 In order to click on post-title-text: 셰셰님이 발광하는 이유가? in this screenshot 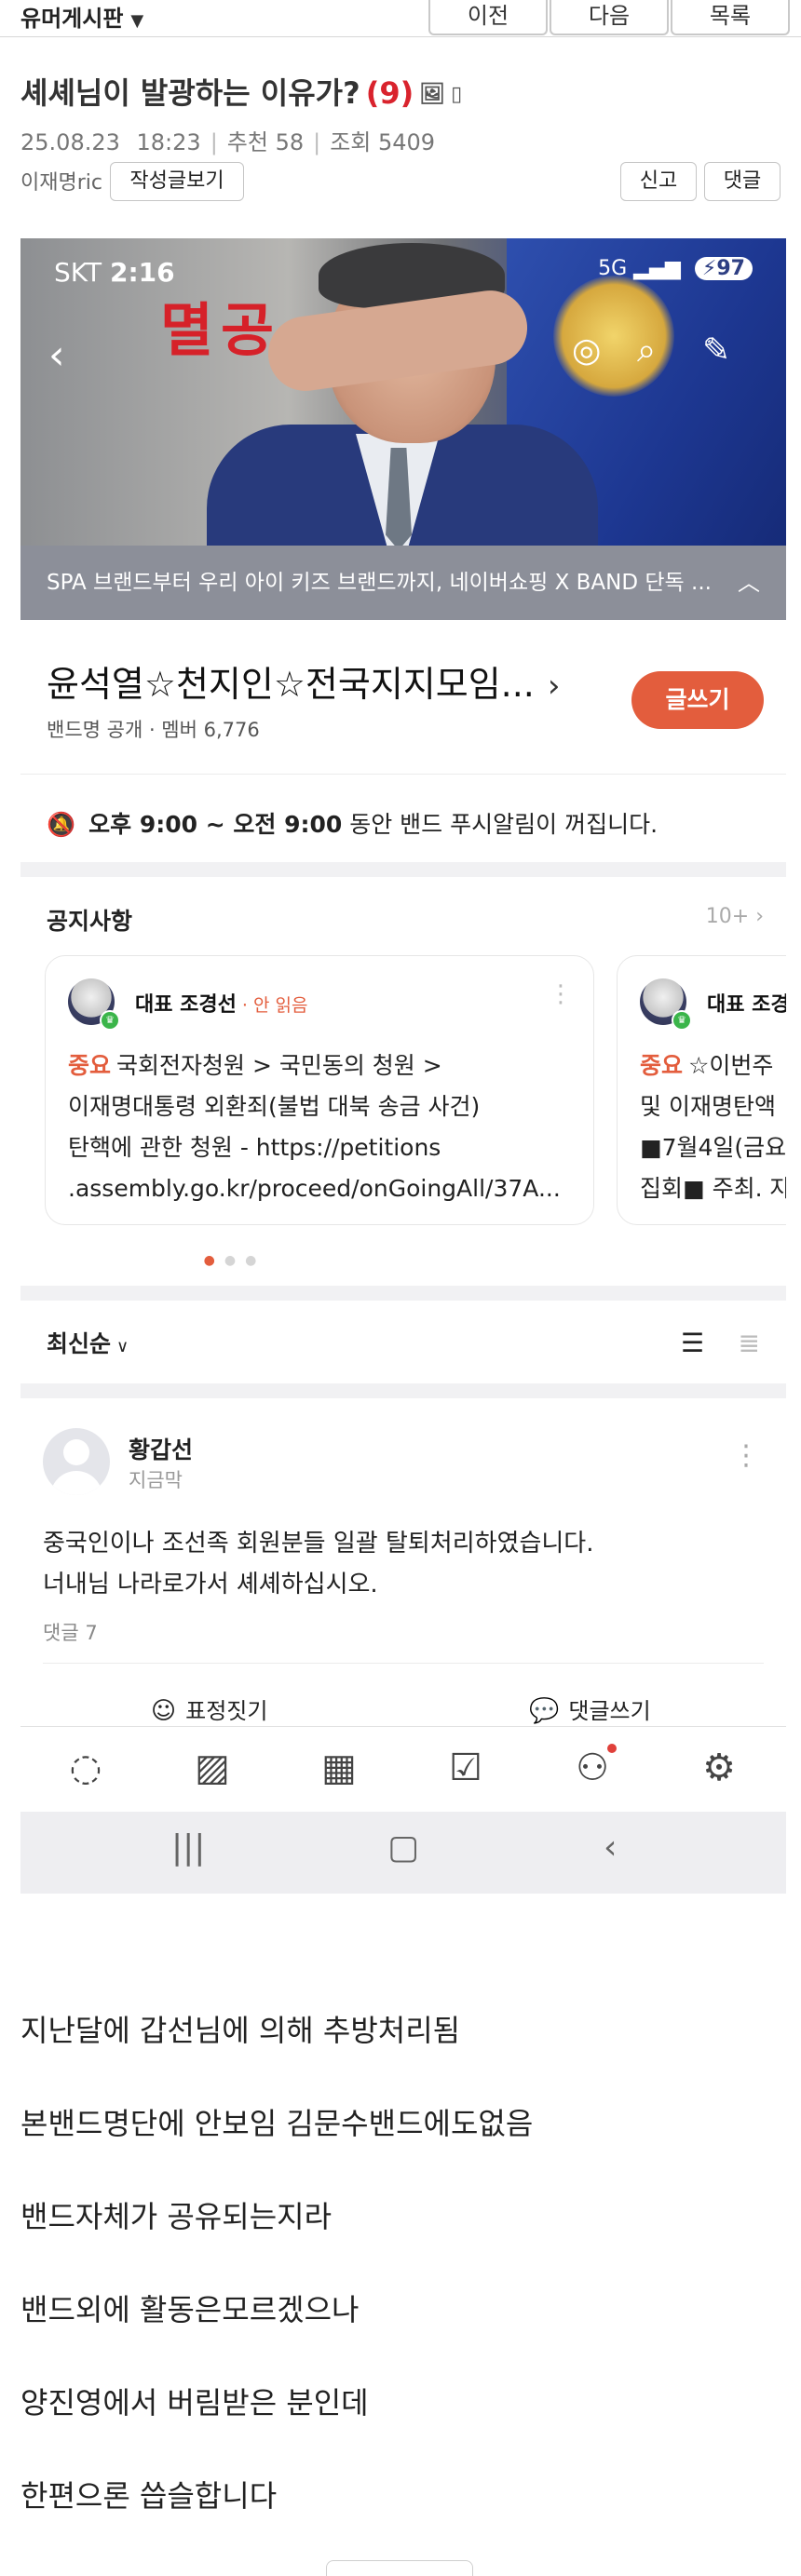, I will do `click(190, 93)`.